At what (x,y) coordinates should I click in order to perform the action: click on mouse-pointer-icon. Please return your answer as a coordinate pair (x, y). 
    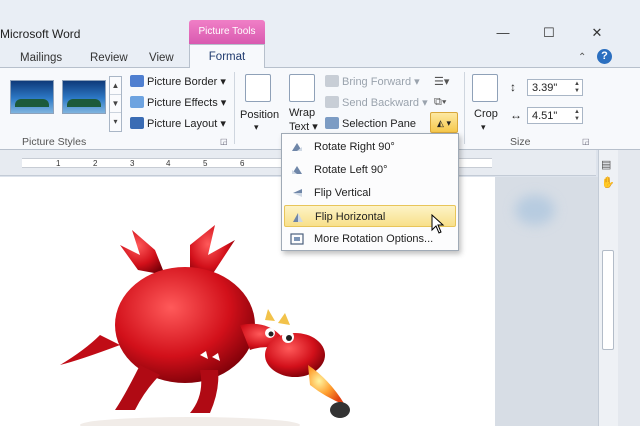
    Looking at the image, I should click on (438, 224).